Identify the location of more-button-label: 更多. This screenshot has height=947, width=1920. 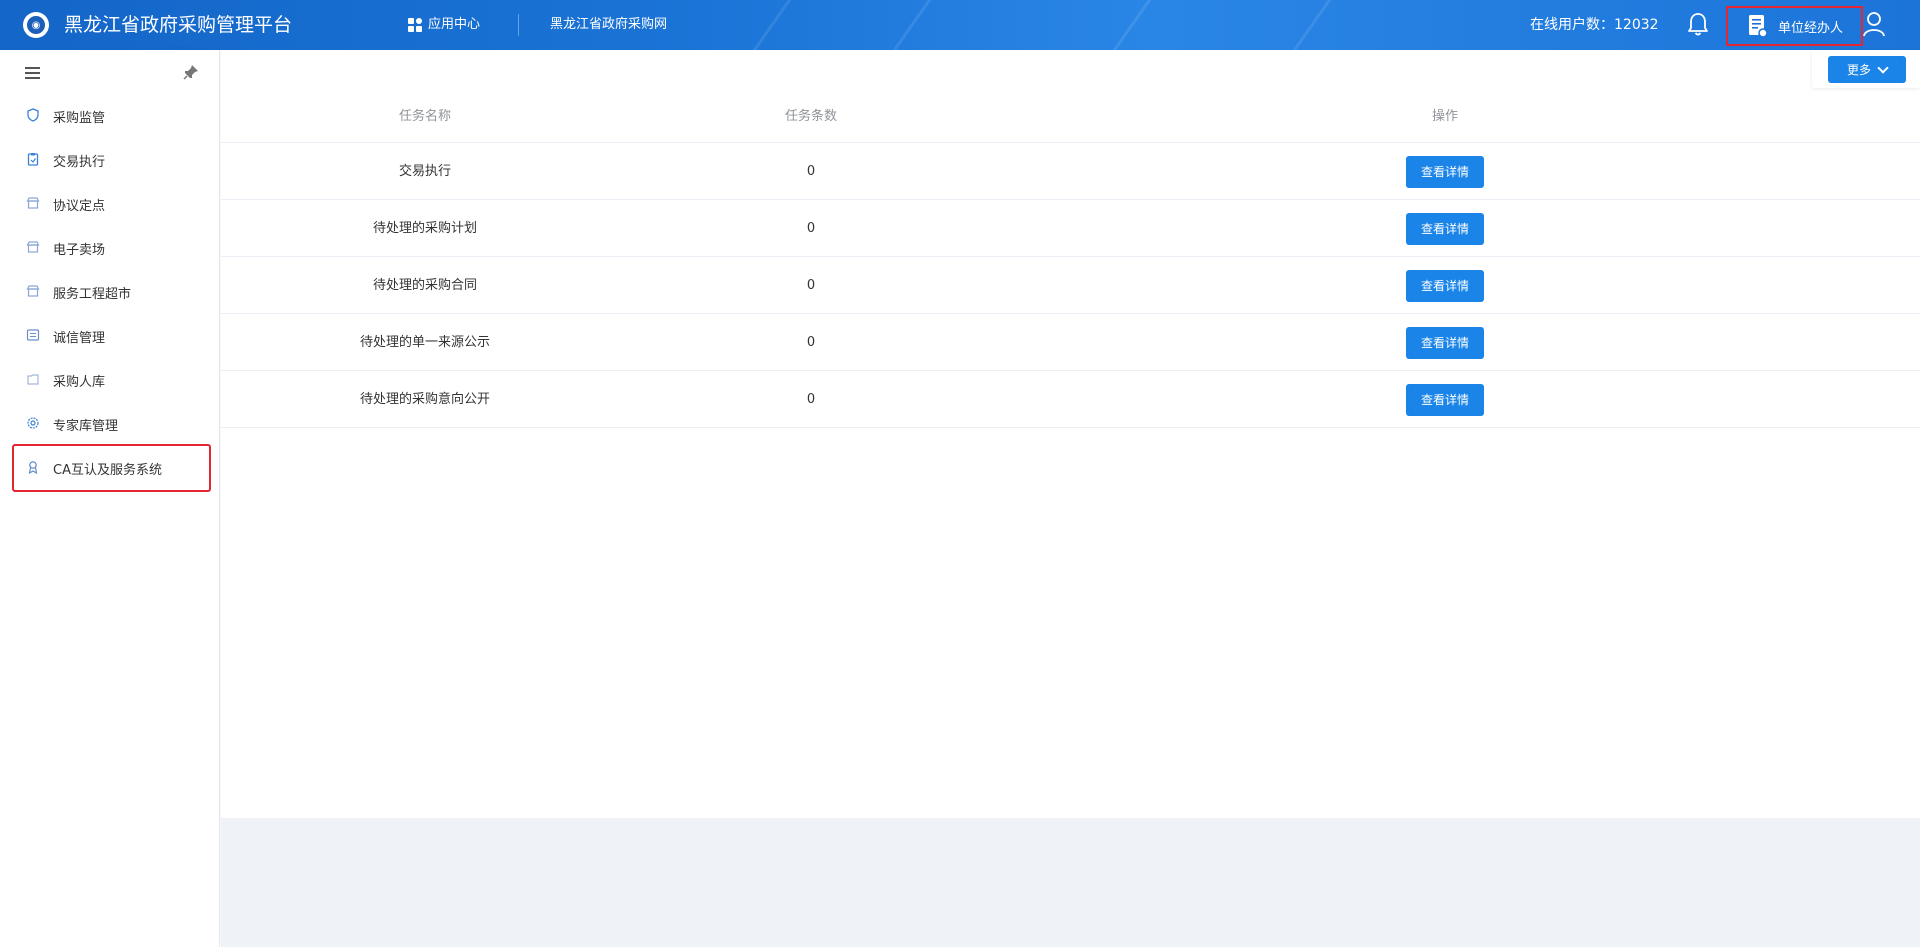
(1858, 70).